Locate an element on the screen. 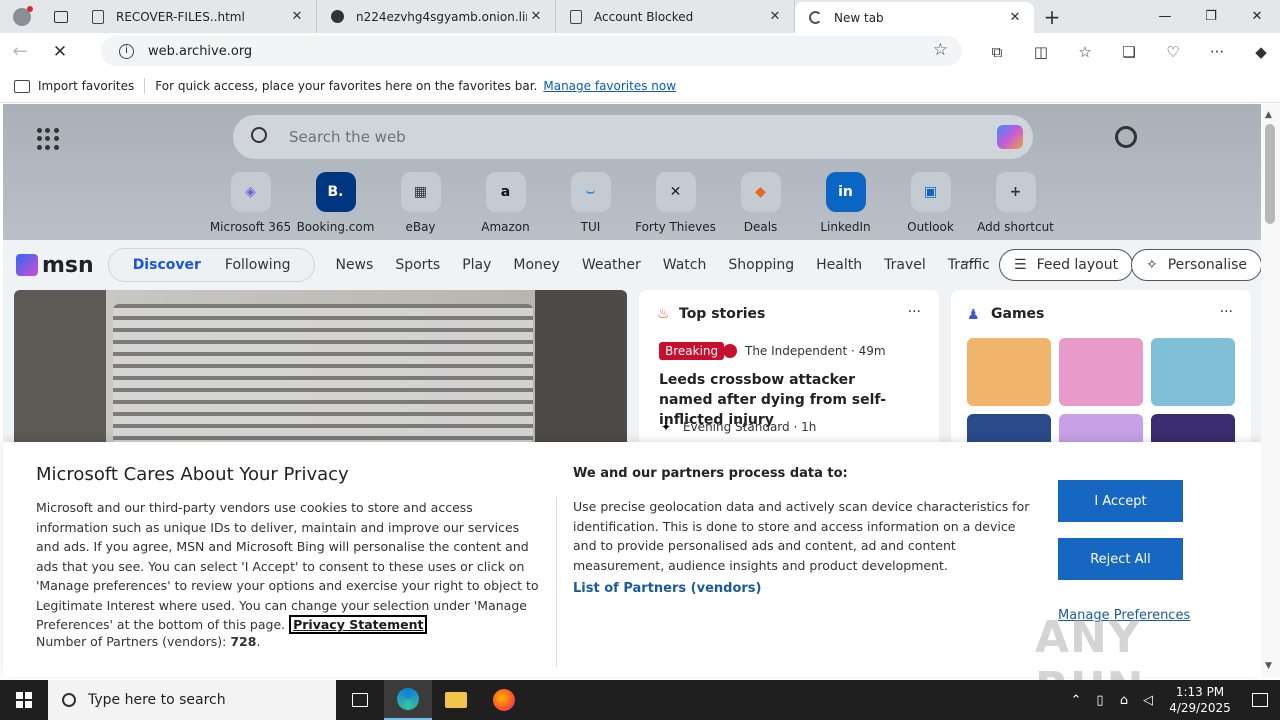  tab-account-blocked: Account Blocked ✕ is located at coordinates (675, 16).